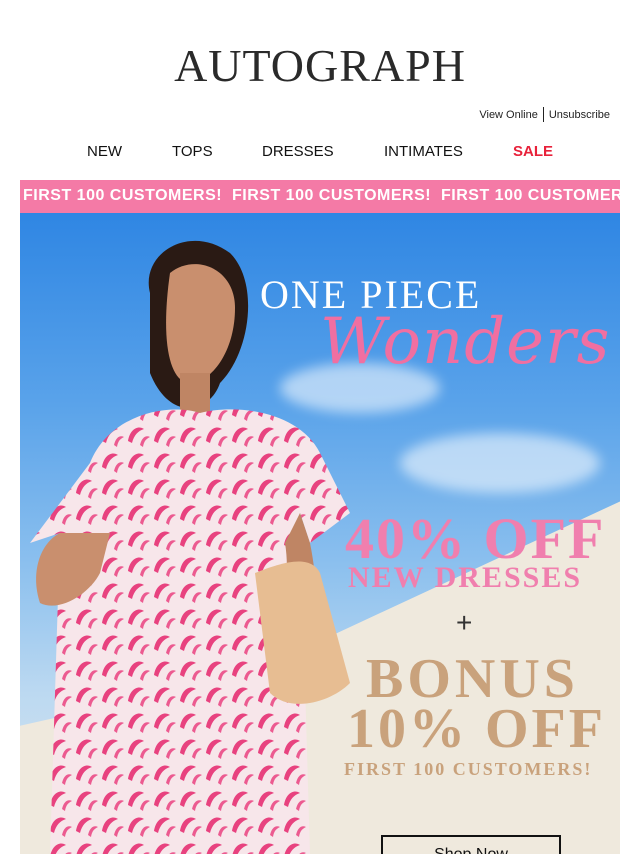 Image resolution: width=640 pixels, height=854 pixels. What do you see at coordinates (298, 151) in the screenshot?
I see `nav-item-dresses: DRESSES` at bounding box center [298, 151].